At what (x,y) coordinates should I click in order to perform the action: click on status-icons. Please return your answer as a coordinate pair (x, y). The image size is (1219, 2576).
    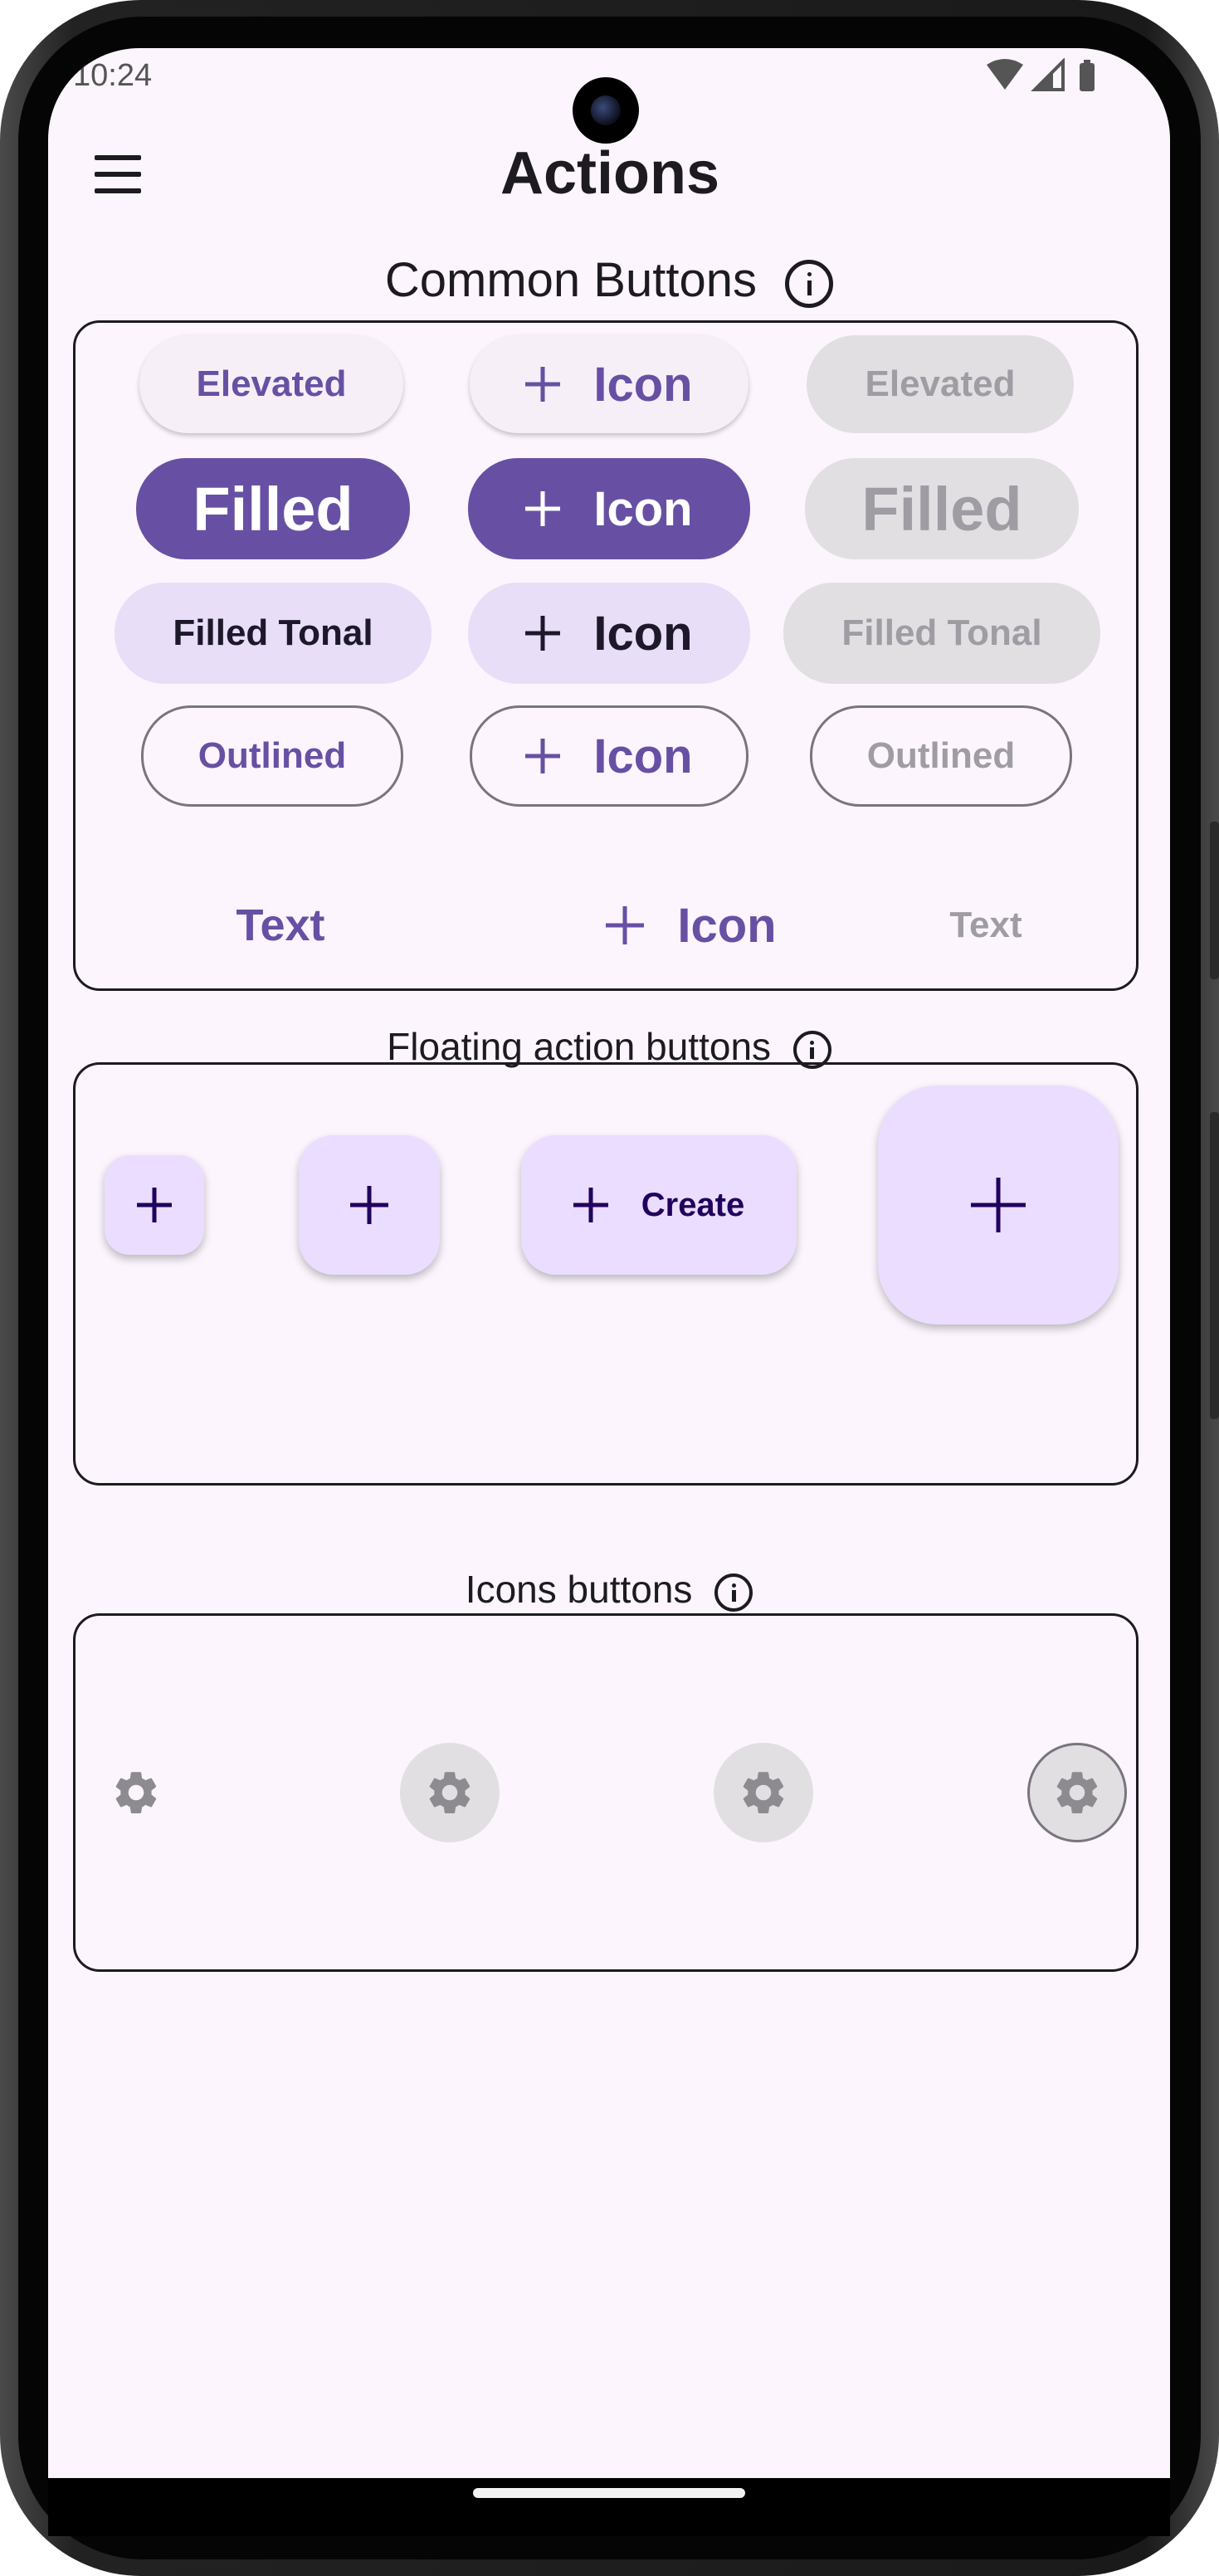
    Looking at the image, I should click on (1041, 76).